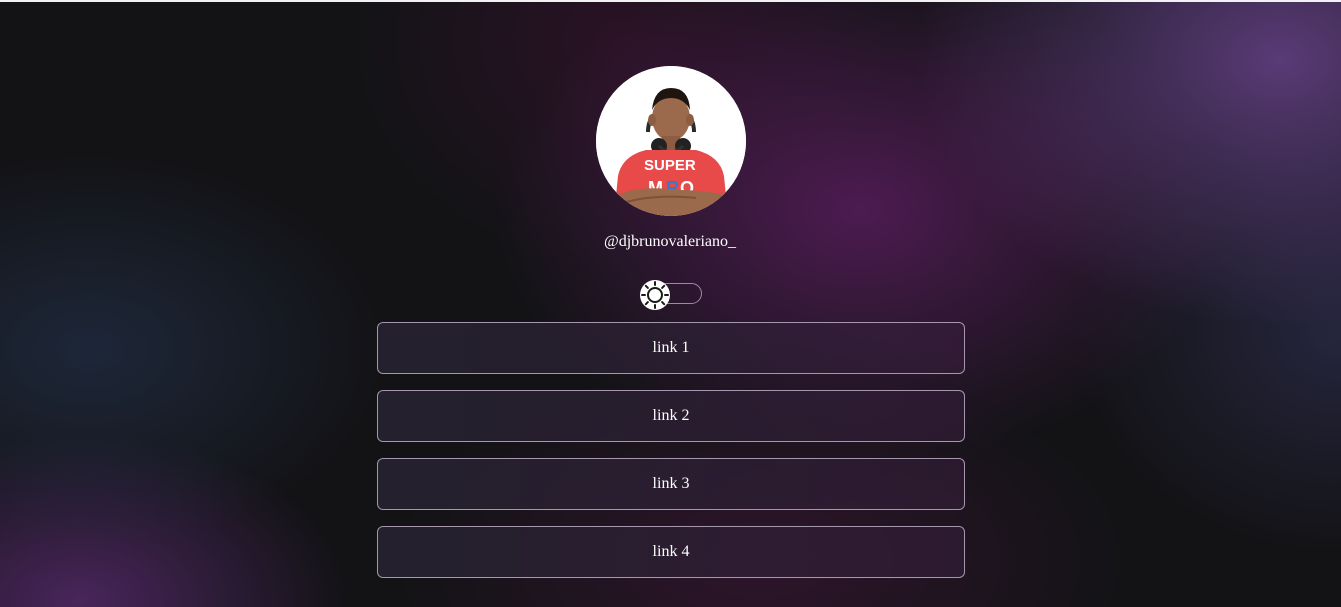 The width and height of the screenshot is (1341, 607). I want to click on link-label: link 2, so click(671, 415).